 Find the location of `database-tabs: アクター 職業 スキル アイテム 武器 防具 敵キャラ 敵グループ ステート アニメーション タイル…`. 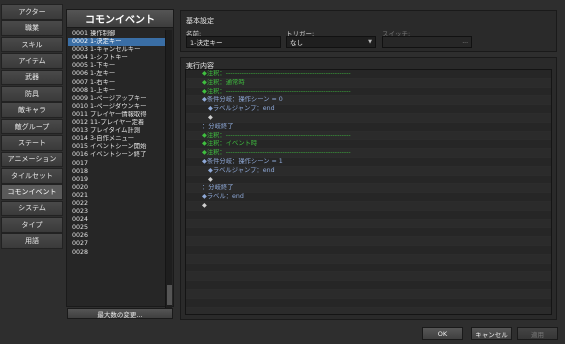

database-tabs: アクター 職業 スキル アイテム 武器 防具 敵キャラ 敵グループ ステート アニメーション タイル… is located at coordinates (32, 127).